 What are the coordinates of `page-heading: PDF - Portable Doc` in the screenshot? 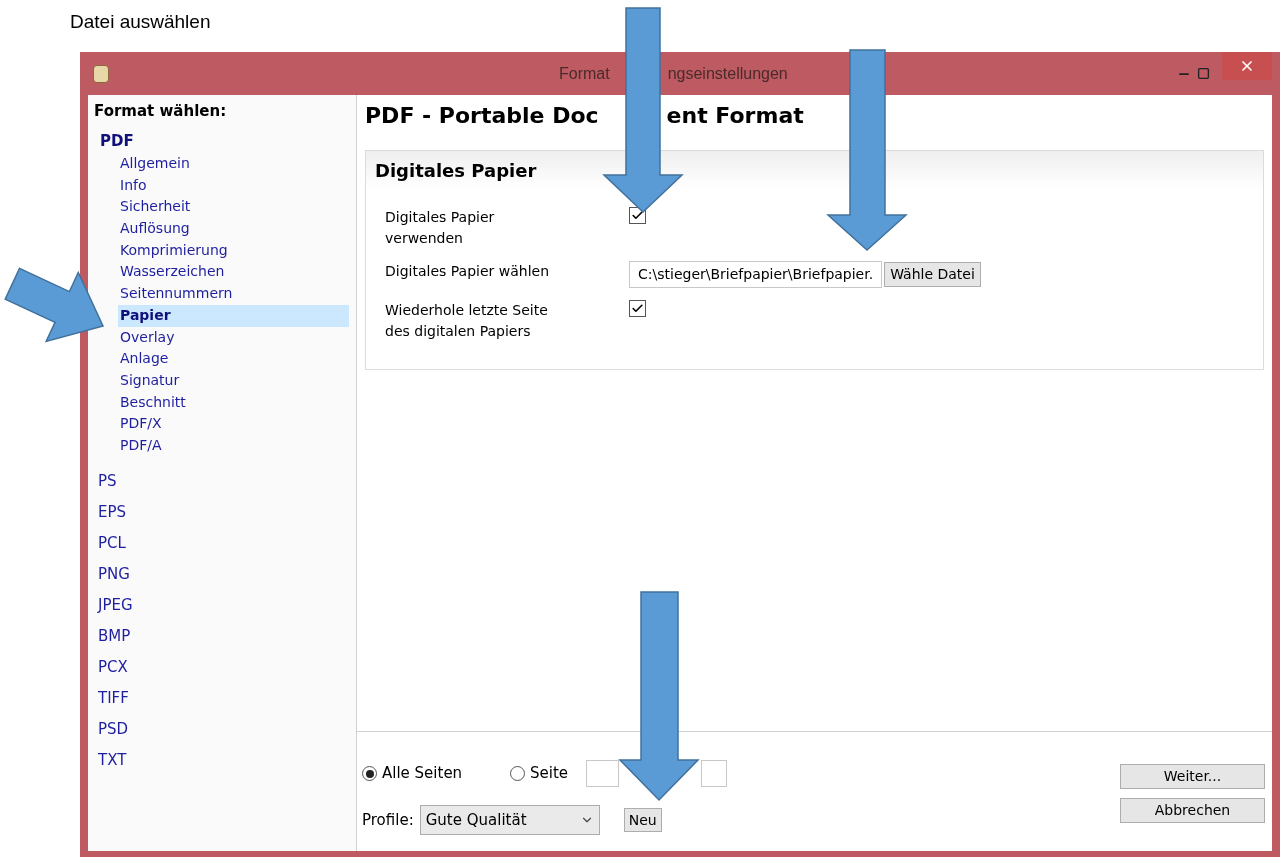 It's located at (482, 115).